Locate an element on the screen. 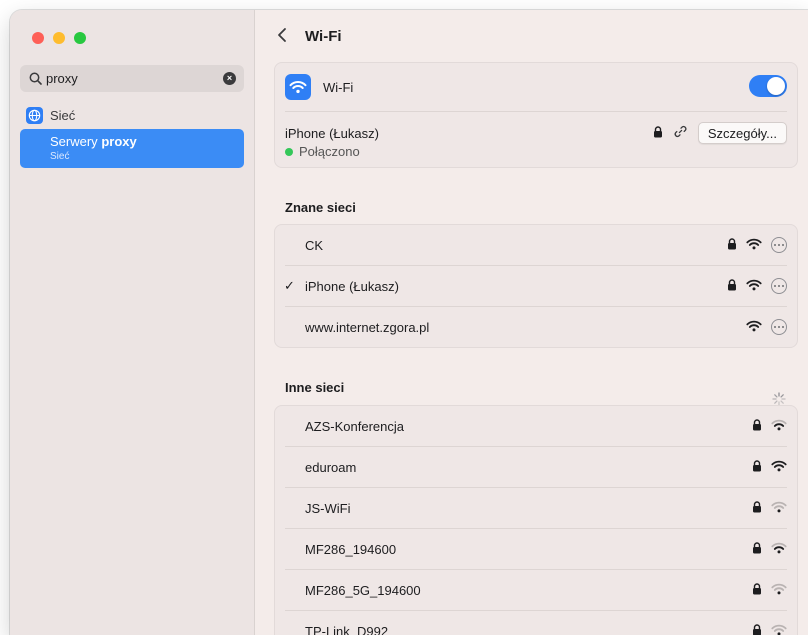  known-network-row: ✓ iPhone (Łukasz) is located at coordinates (536, 286).